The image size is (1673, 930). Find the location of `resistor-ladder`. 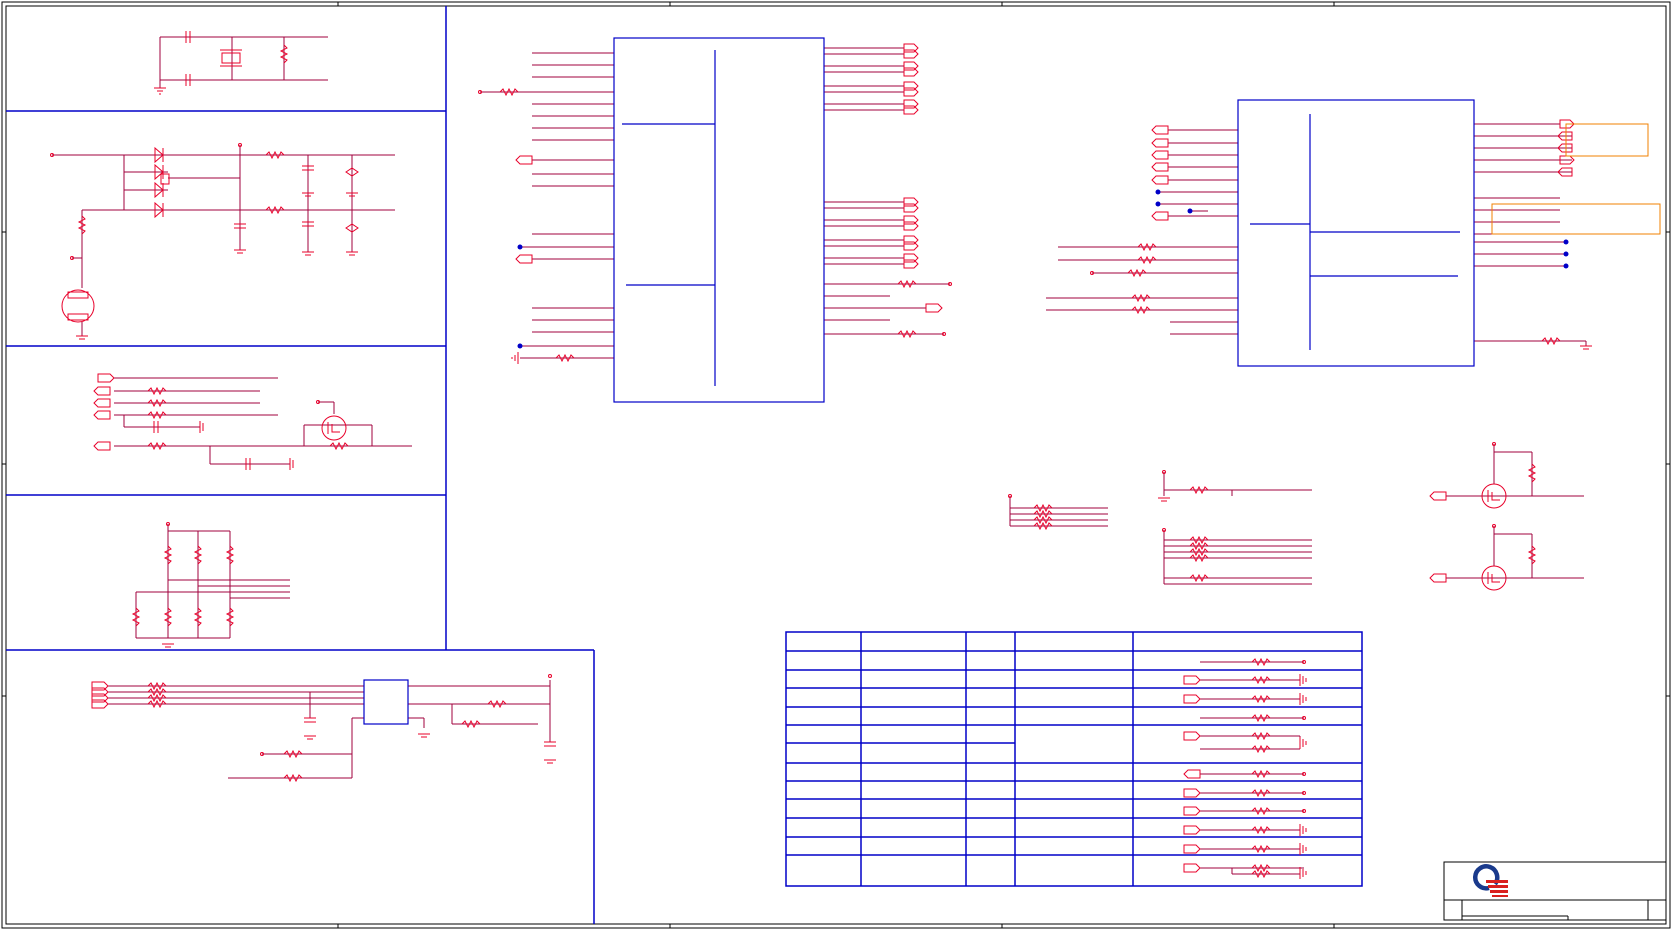

resistor-ladder is located at coordinates (212, 581).